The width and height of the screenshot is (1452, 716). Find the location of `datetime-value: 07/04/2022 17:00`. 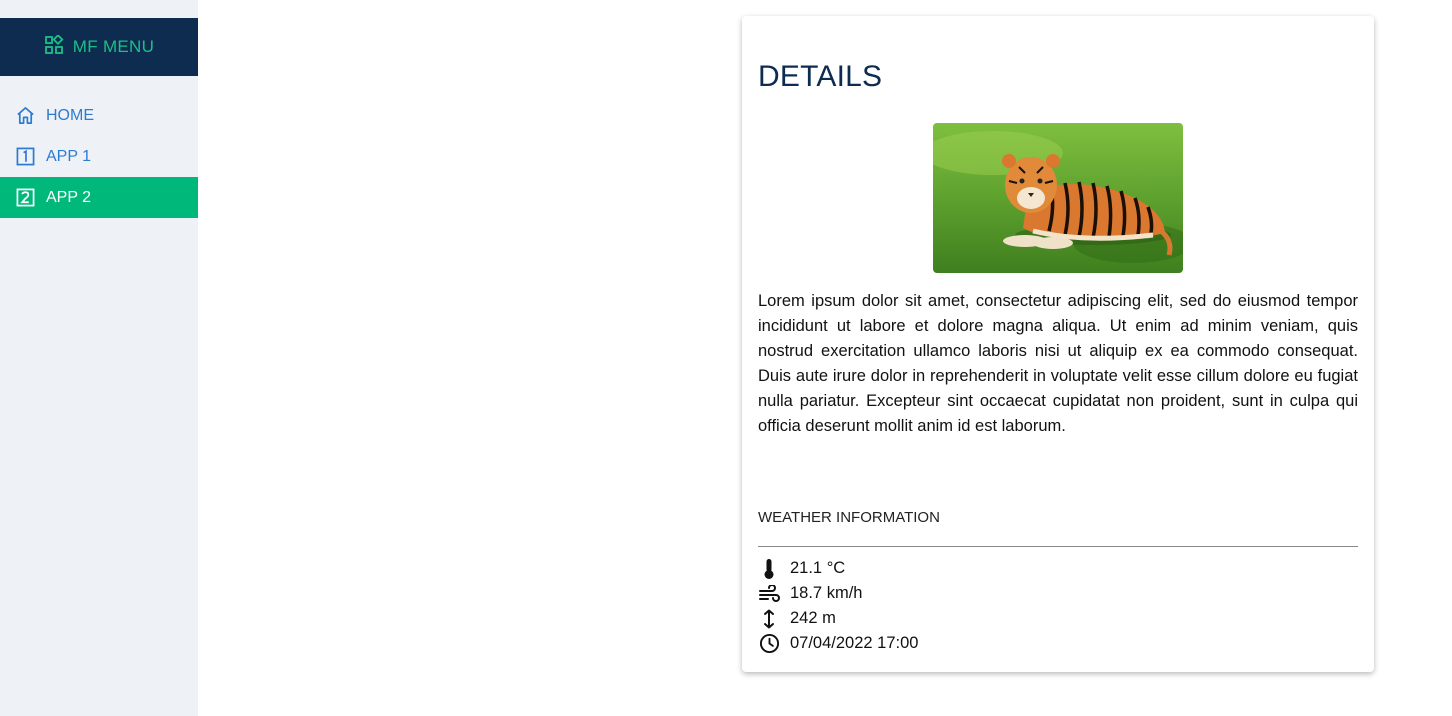

datetime-value: 07/04/2022 17:00 is located at coordinates (854, 643).